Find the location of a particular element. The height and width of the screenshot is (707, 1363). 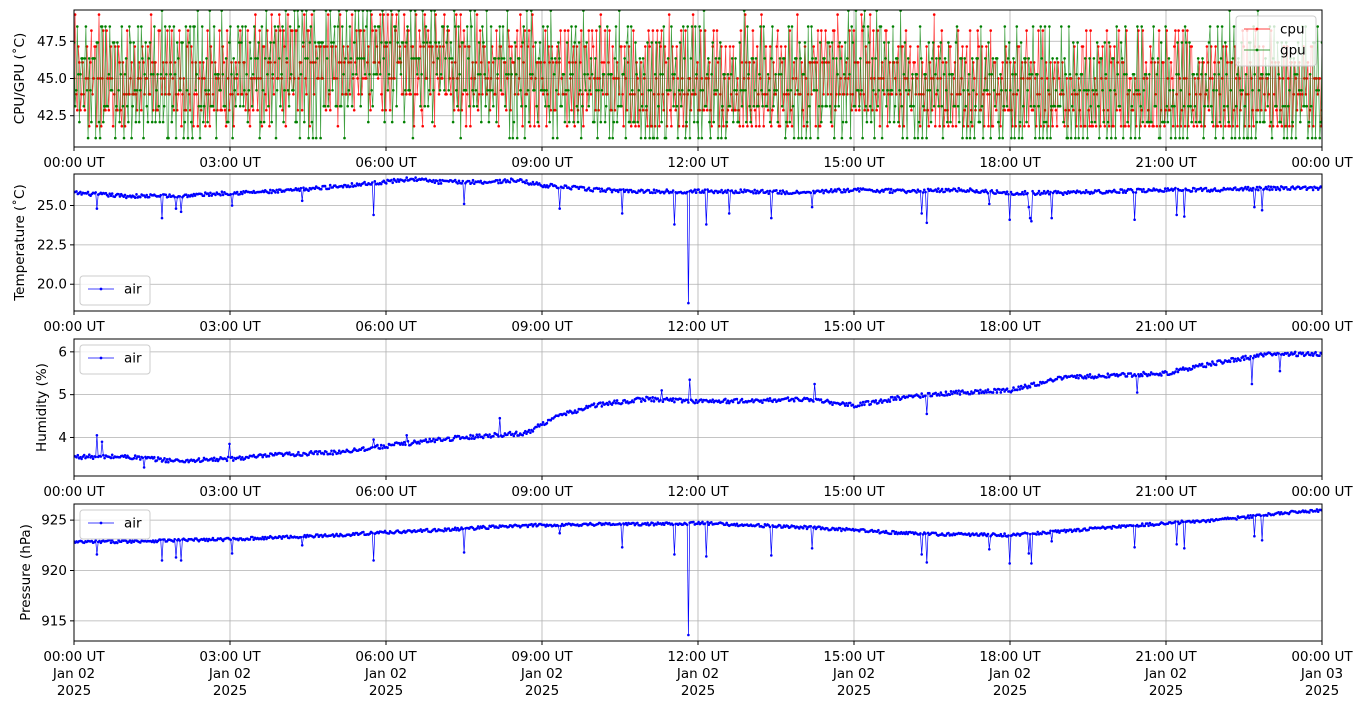

x-tick-label: 12:00 UT is located at coordinates (698, 163).